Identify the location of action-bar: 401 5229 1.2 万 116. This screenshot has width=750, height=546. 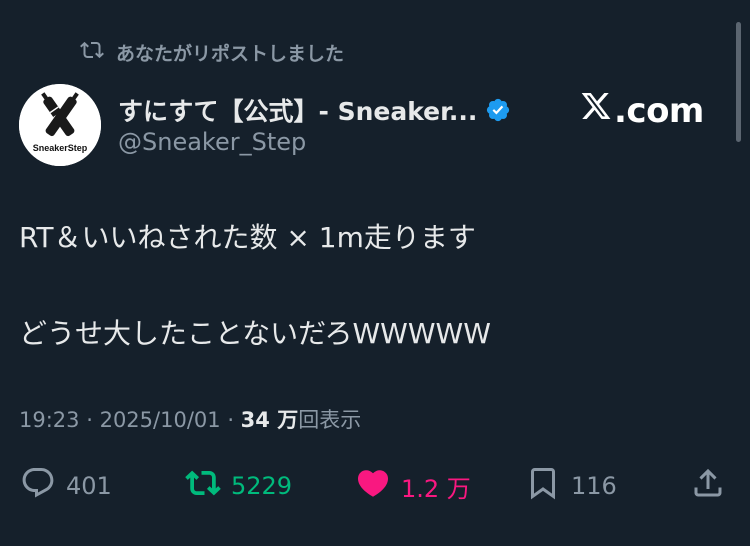
(375, 486).